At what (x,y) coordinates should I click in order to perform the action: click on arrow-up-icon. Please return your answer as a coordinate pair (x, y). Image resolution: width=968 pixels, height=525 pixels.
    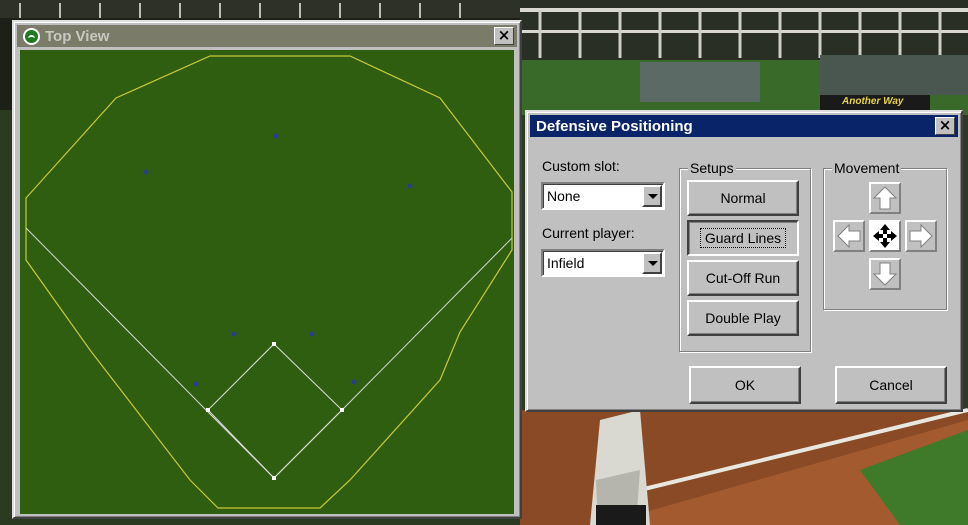
    Looking at the image, I should click on (885, 198).